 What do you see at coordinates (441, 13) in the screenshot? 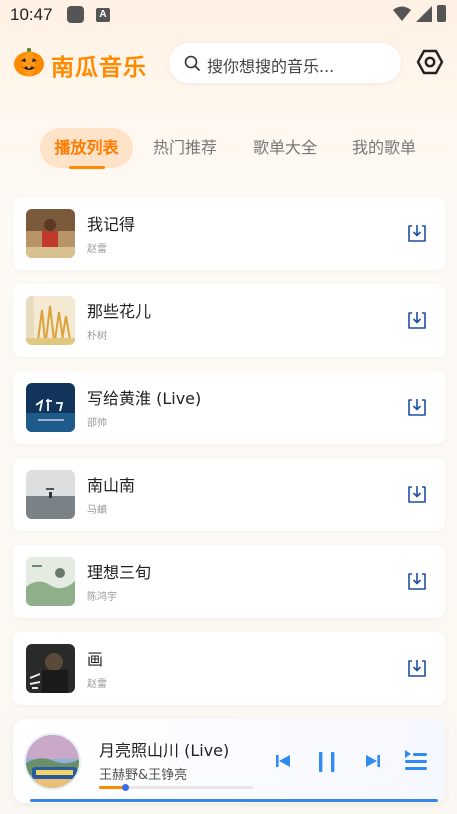
I see `battery-icon` at bounding box center [441, 13].